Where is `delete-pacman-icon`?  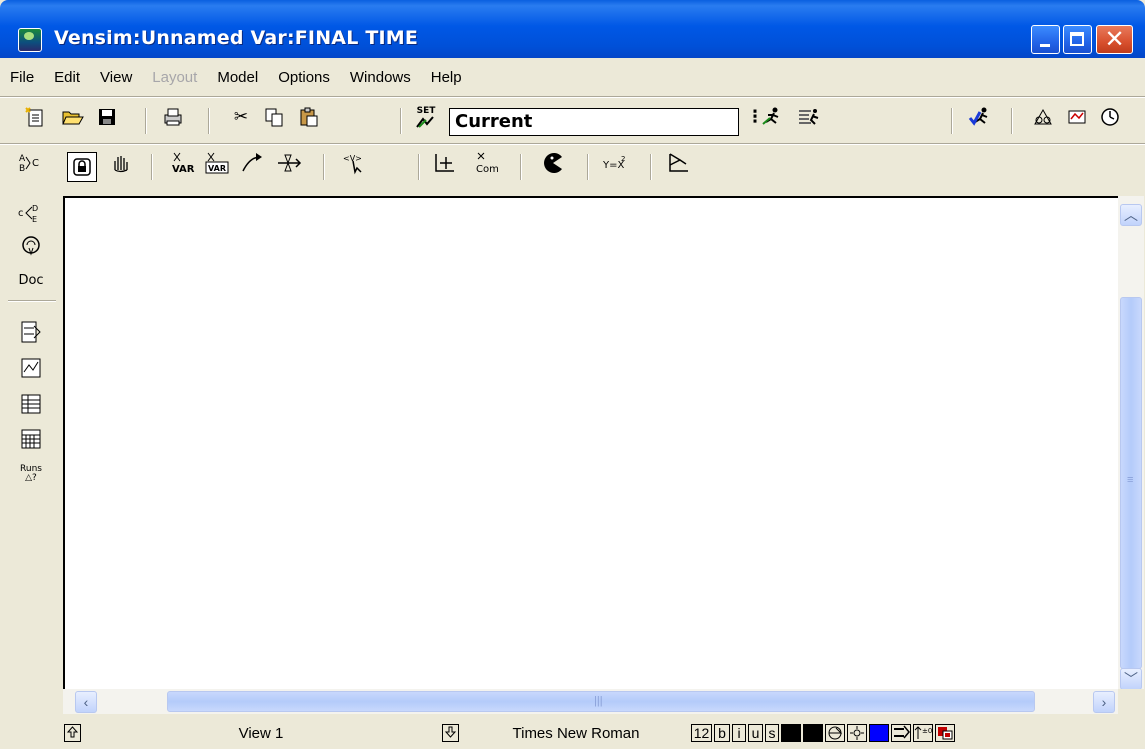 delete-pacman-icon is located at coordinates (553, 163).